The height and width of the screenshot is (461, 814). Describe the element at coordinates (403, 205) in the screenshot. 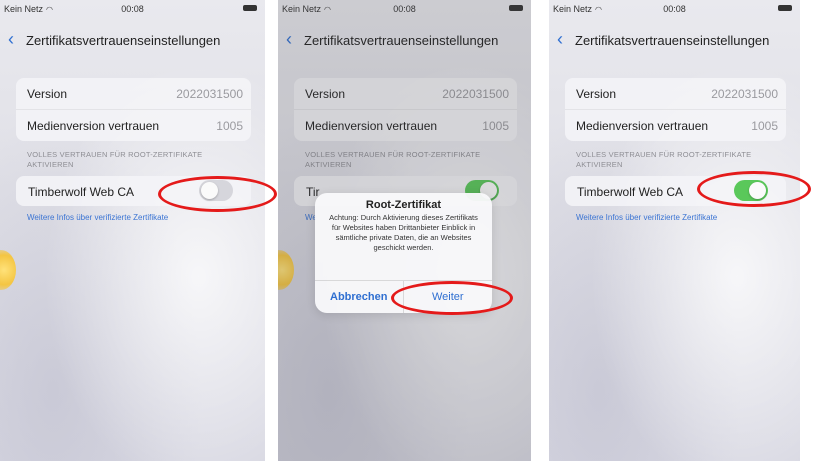

I see `alert-title: Root-Zertifikat` at that location.